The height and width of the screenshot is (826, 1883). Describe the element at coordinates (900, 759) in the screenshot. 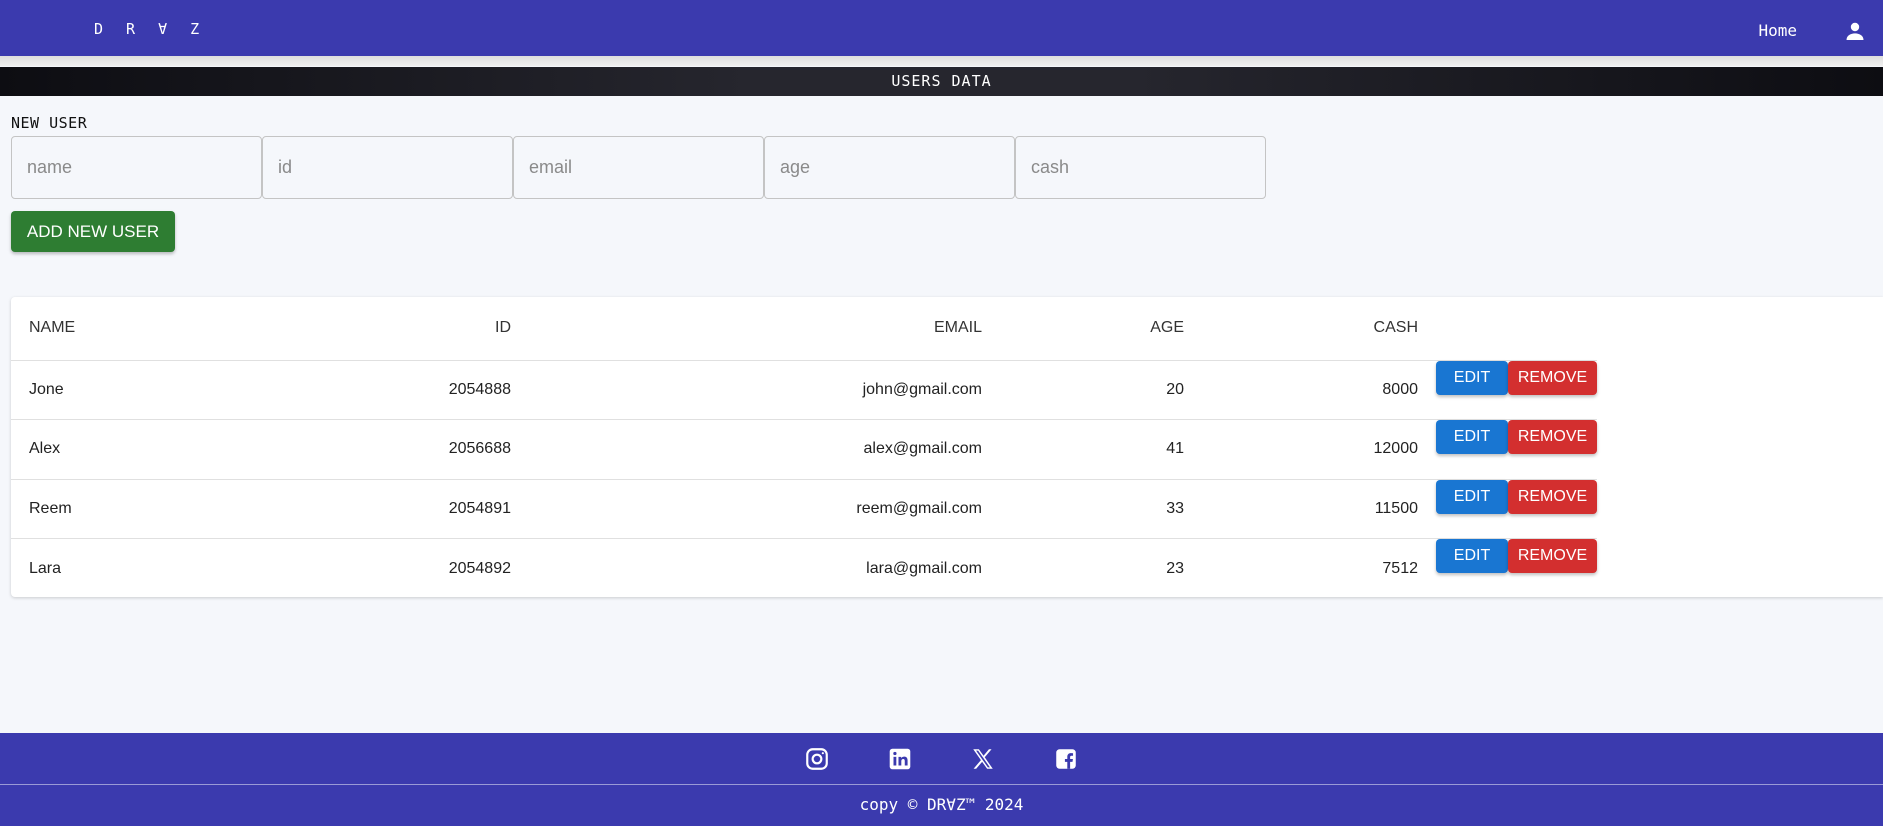

I see `linkedin-icon` at that location.